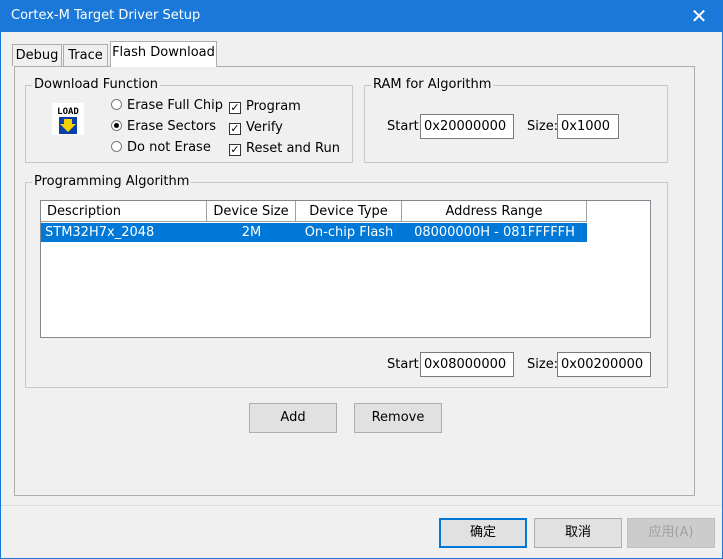  I want to click on title-bar: Cortex-M Target Driver Setup ✕, so click(361, 16).